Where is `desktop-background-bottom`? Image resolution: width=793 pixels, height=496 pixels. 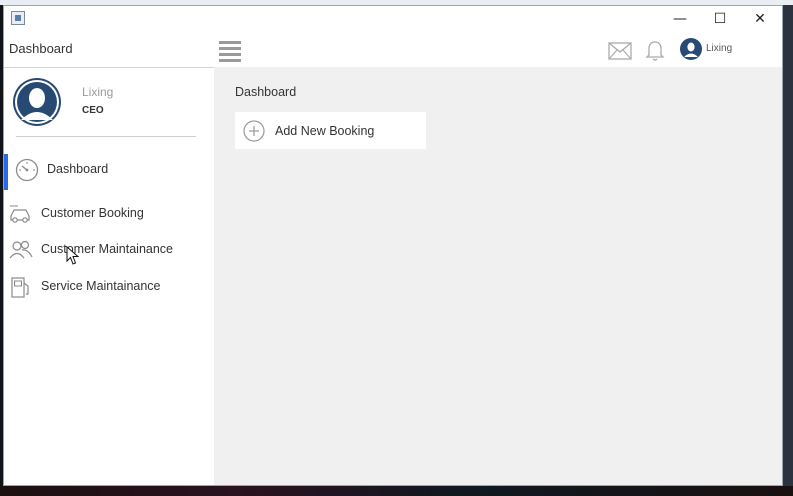 desktop-background-bottom is located at coordinates (396, 491).